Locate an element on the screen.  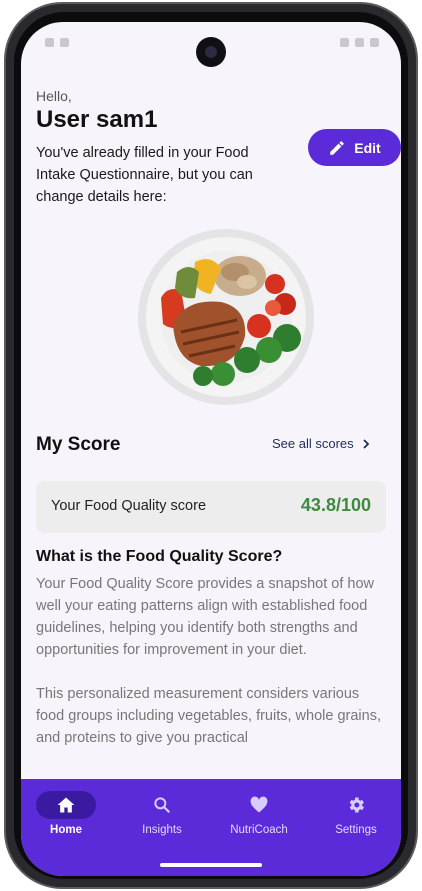
see-all-scores-link: See all scores is located at coordinates (322, 443).